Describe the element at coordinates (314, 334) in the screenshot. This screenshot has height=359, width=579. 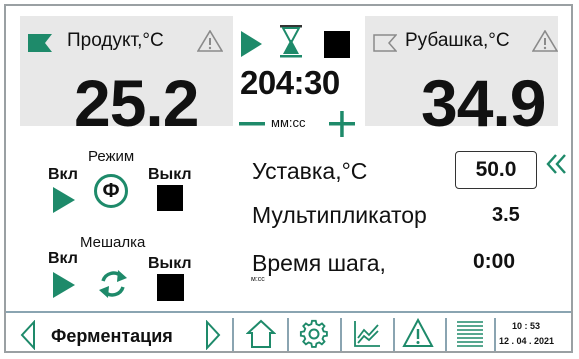
I see `gear-icon` at that location.